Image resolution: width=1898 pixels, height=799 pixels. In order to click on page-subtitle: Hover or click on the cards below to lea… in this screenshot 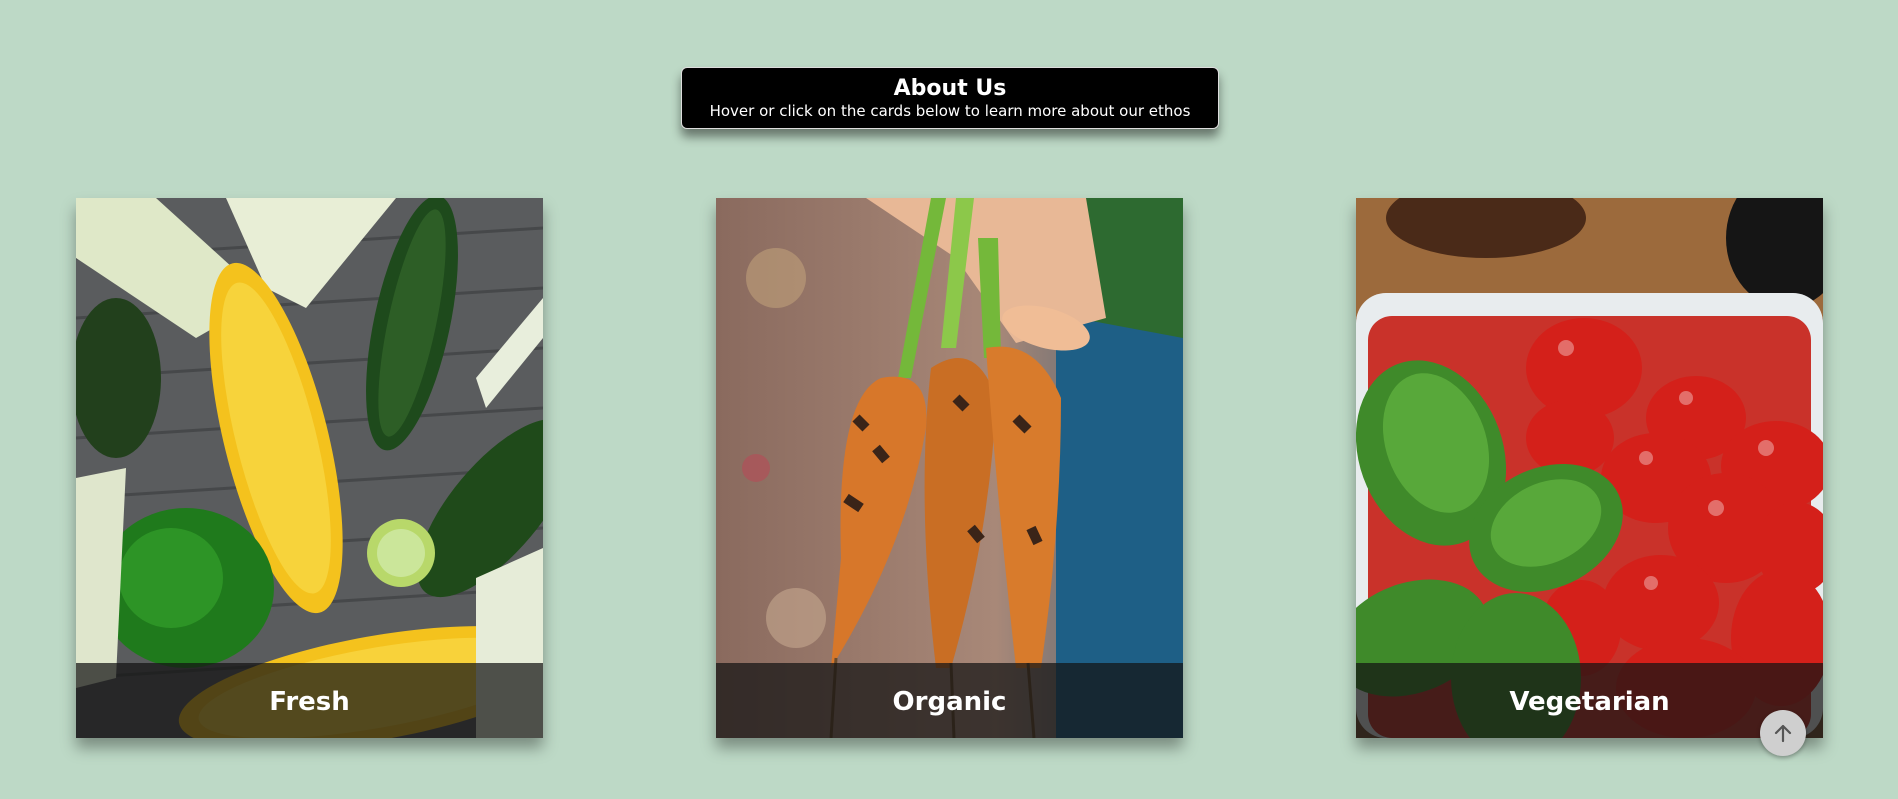, I will do `click(950, 111)`.